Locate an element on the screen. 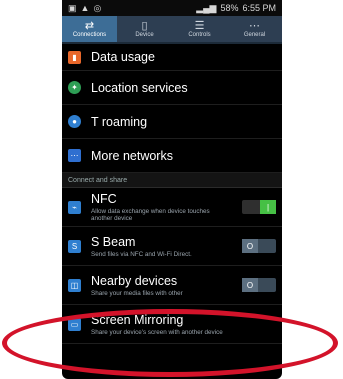 This screenshot has width=343, height=379. tab-label: Connections is located at coordinates (89, 34).